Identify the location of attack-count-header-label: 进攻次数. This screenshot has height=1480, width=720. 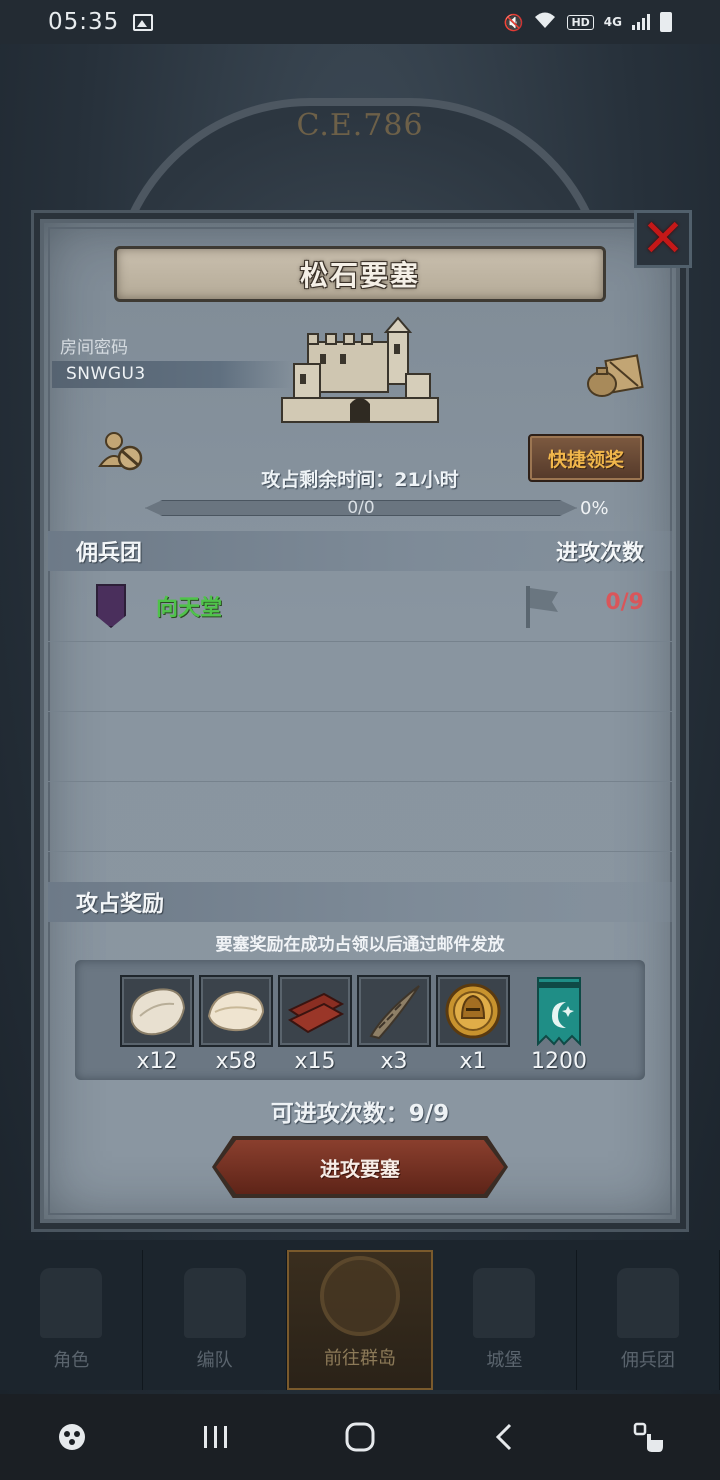
(599, 553).